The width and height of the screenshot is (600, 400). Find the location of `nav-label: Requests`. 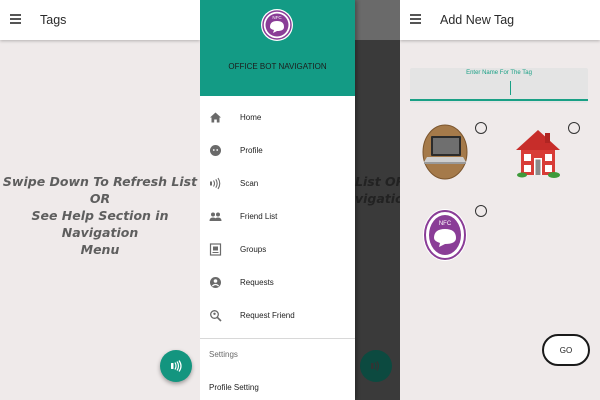

nav-label: Requests is located at coordinates (257, 282).